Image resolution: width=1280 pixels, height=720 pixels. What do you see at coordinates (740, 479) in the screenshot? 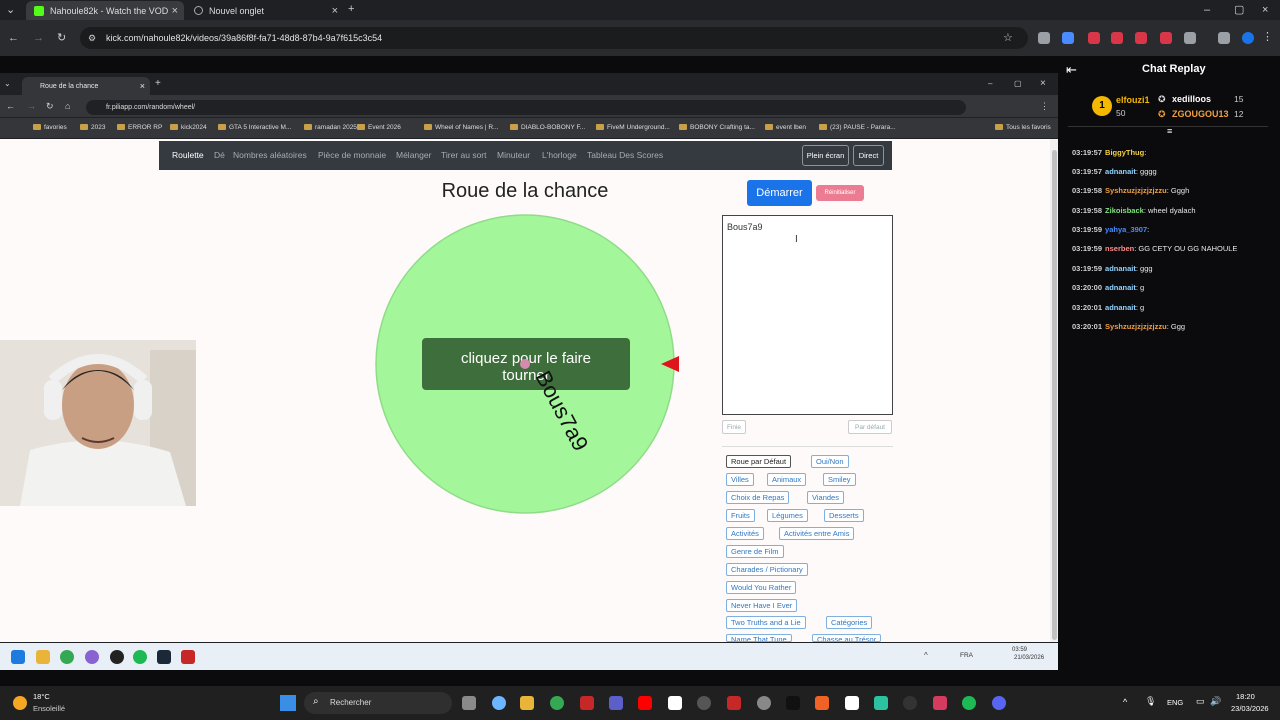
I see `preset-button: Villes` at bounding box center [740, 479].